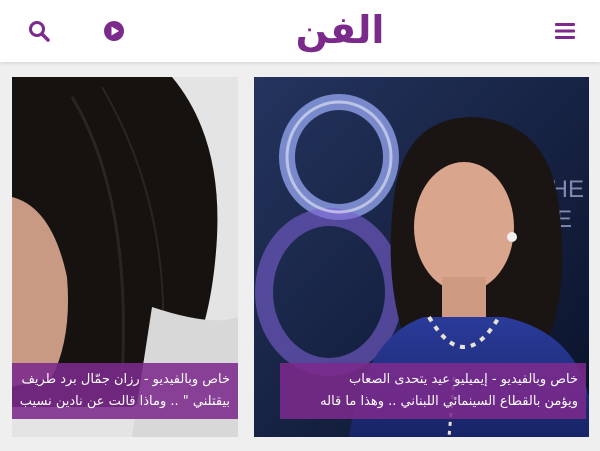 Image resolution: width=600 pixels, height=451 pixels. I want to click on article-title-line2: بيقتلني " .. وماذا قالت عن نادين نسيب, so click(124, 401).